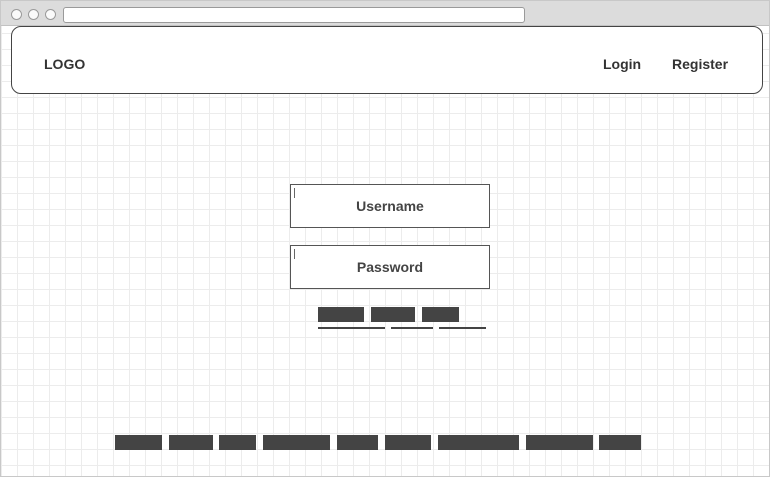 The height and width of the screenshot is (477, 770). What do you see at coordinates (65, 64) in the screenshot?
I see `site-logo: LOGO` at bounding box center [65, 64].